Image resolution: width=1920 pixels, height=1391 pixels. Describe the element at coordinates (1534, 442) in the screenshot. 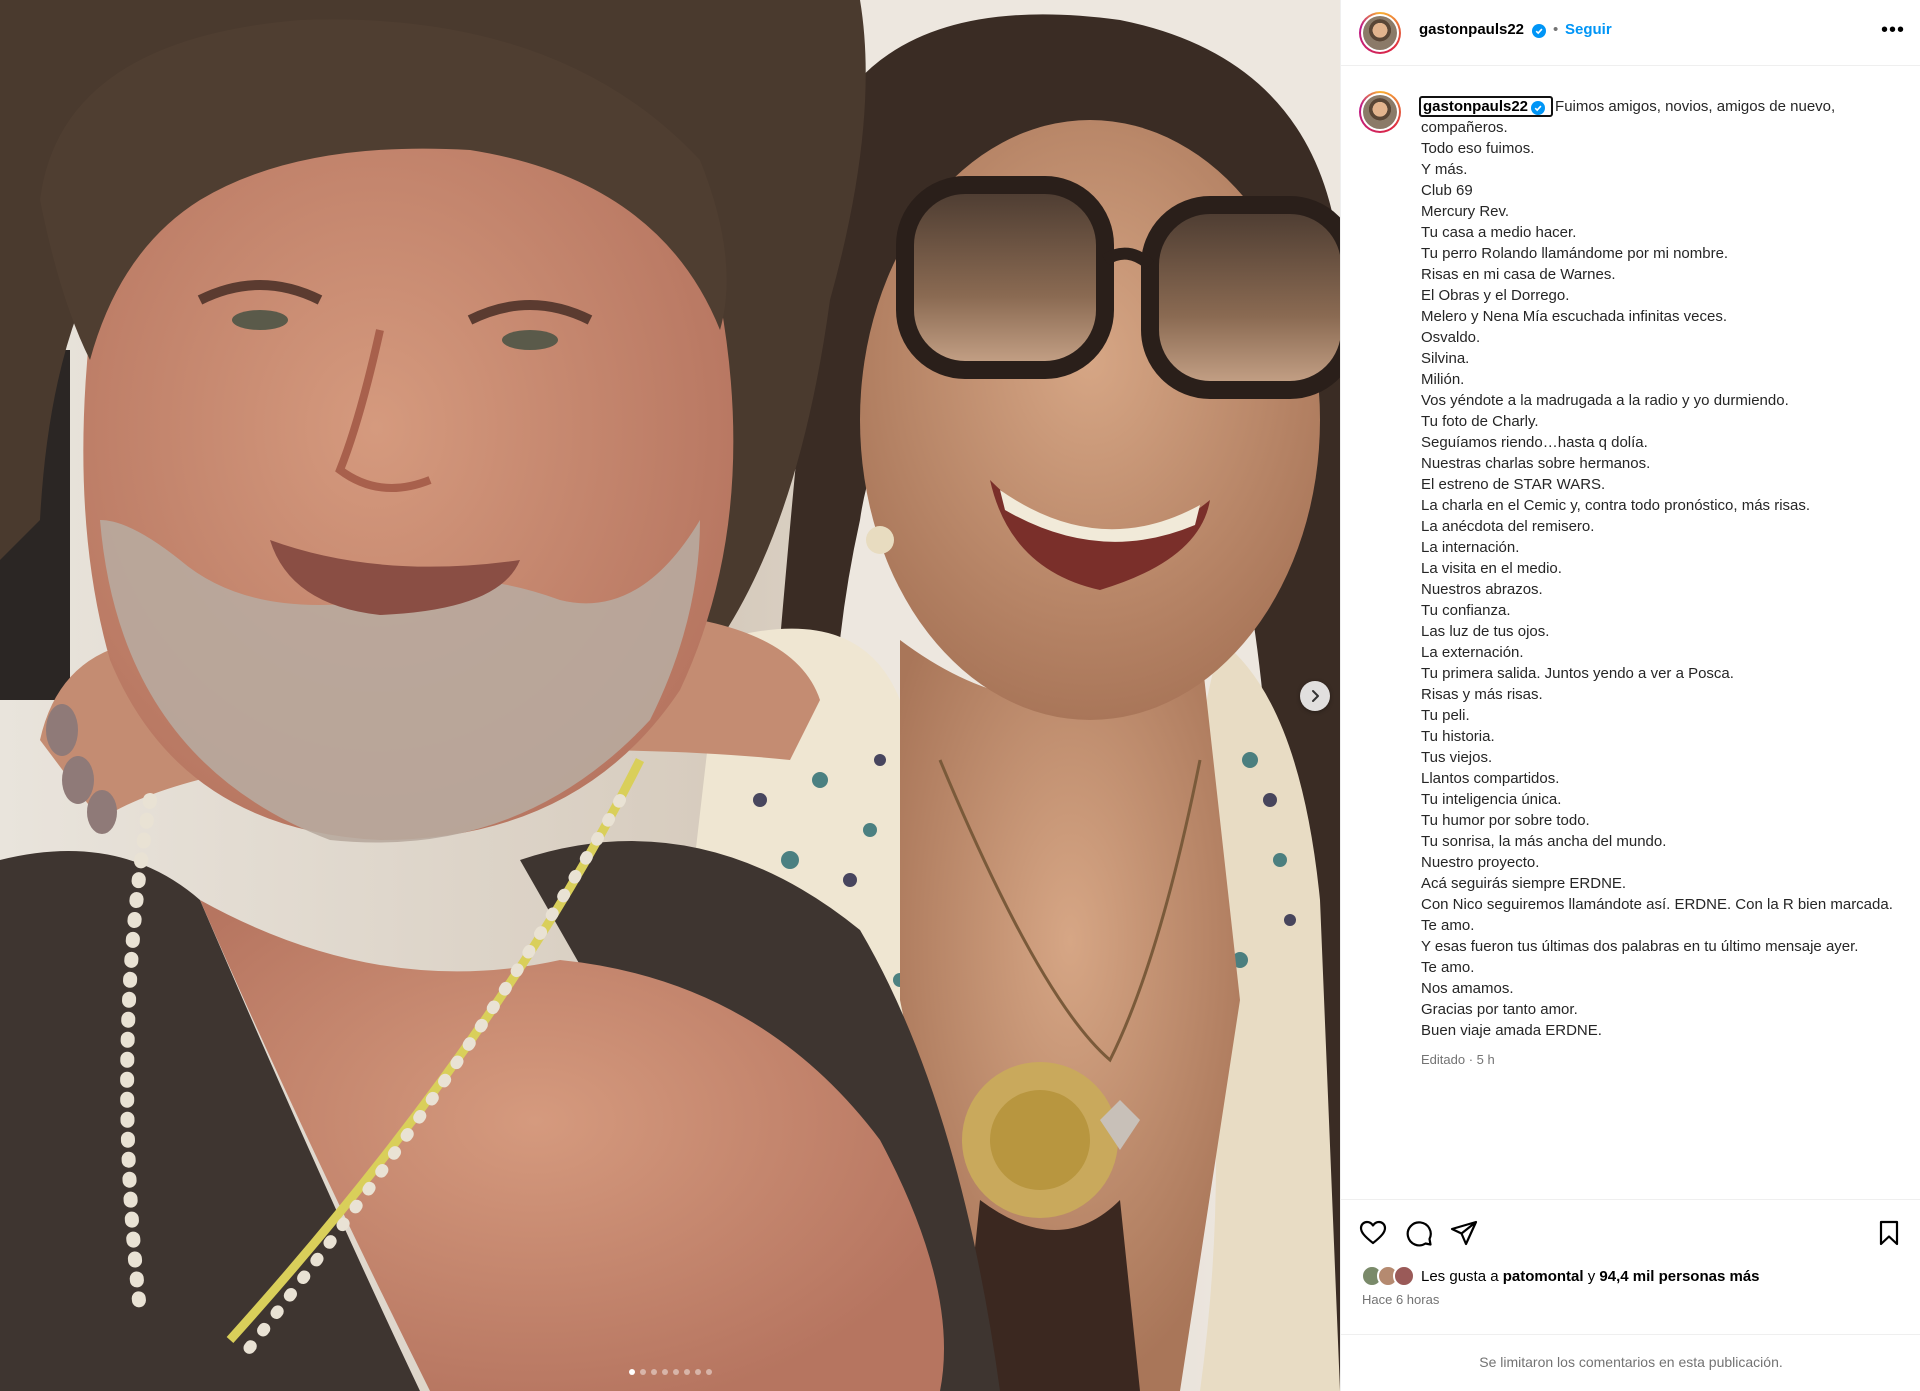

I see `caption-line: Seguíamos riendo…hasta q dolía.` at that location.